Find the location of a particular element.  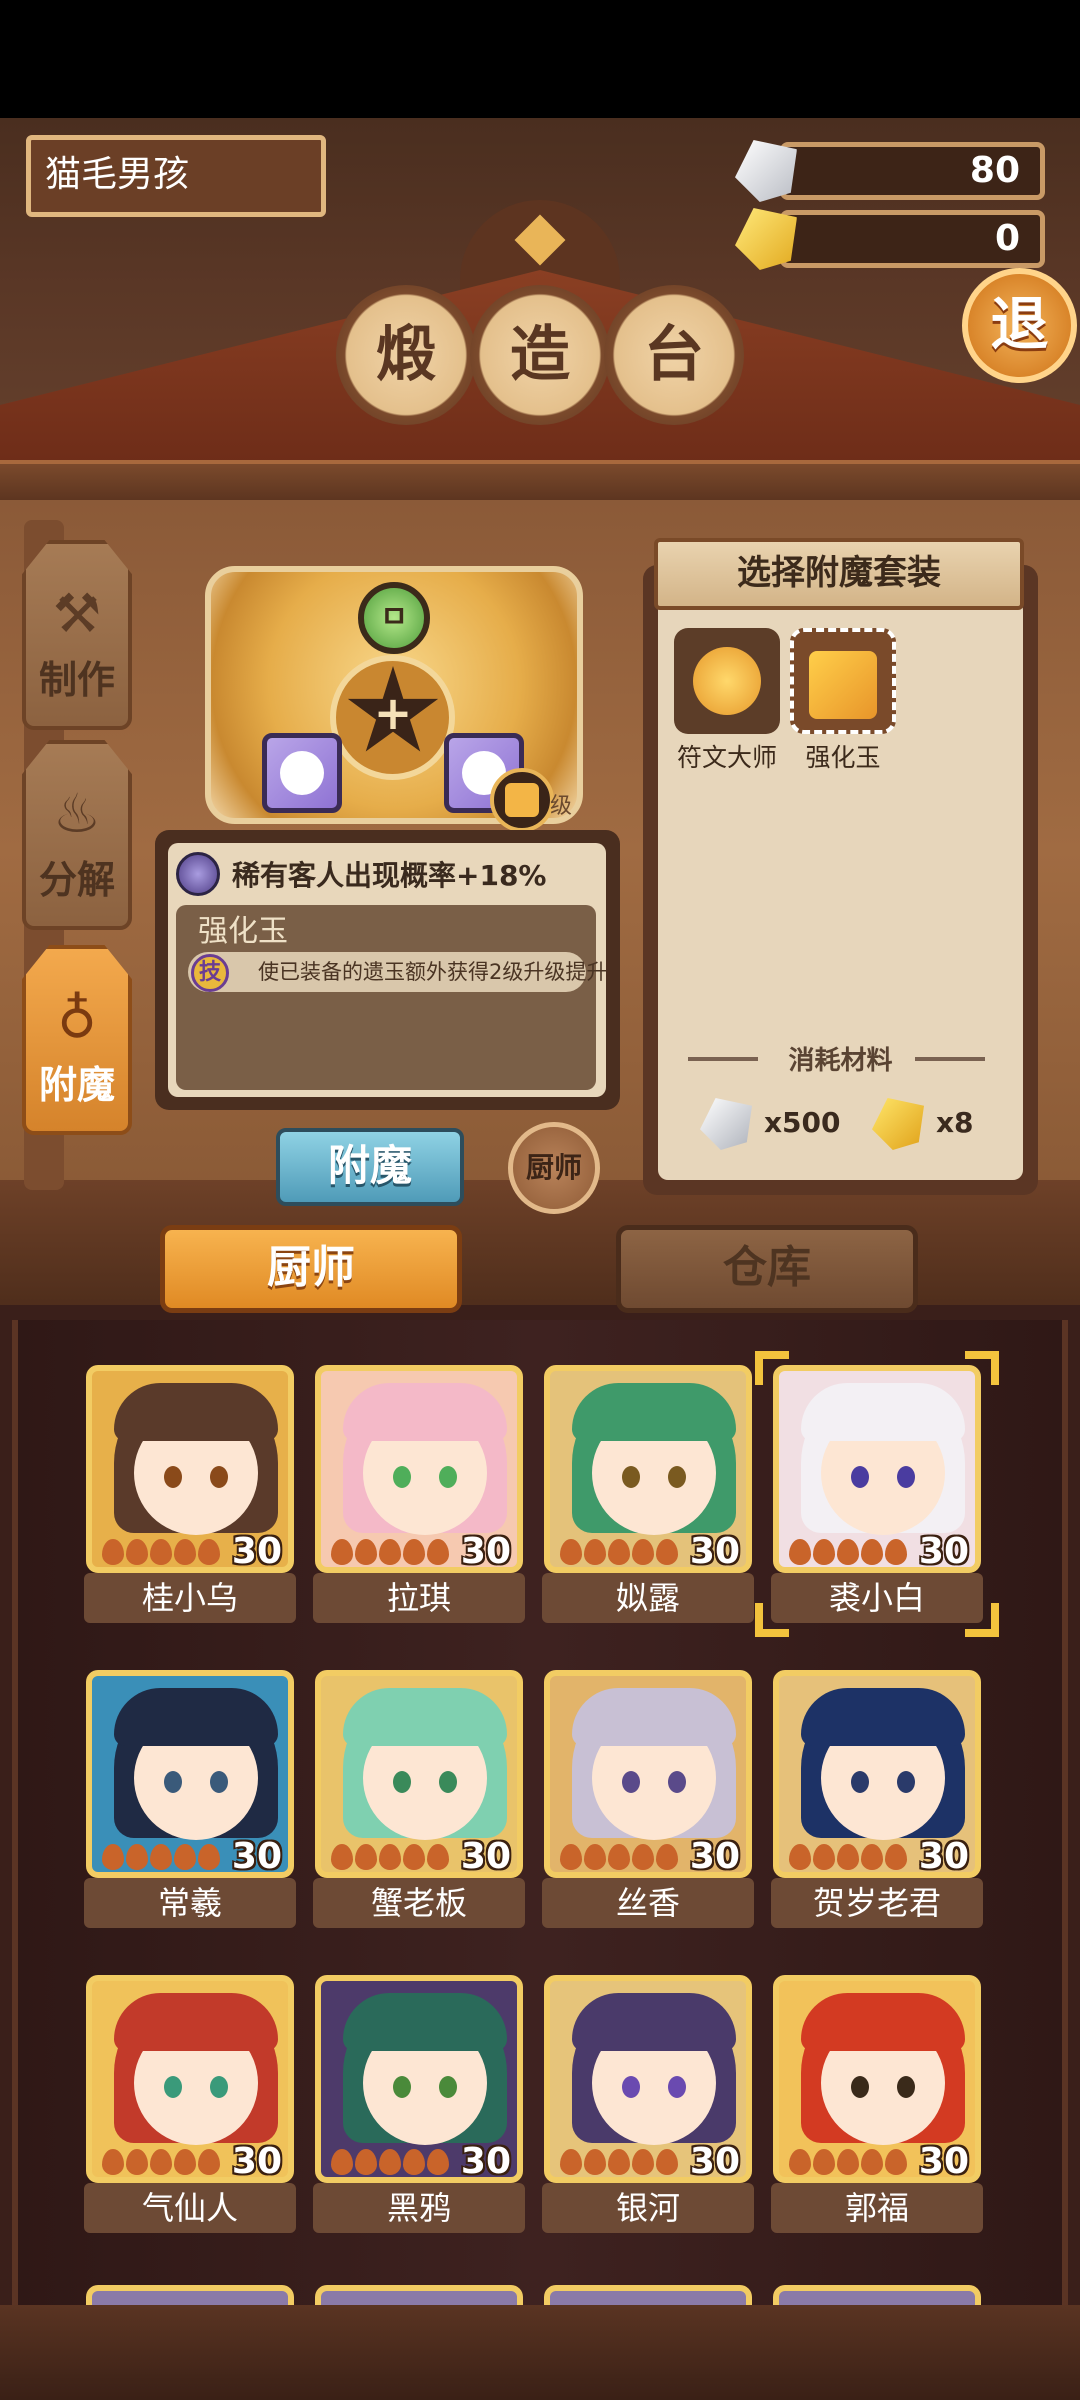

guest-avatar-icon is located at coordinates (198, 874).